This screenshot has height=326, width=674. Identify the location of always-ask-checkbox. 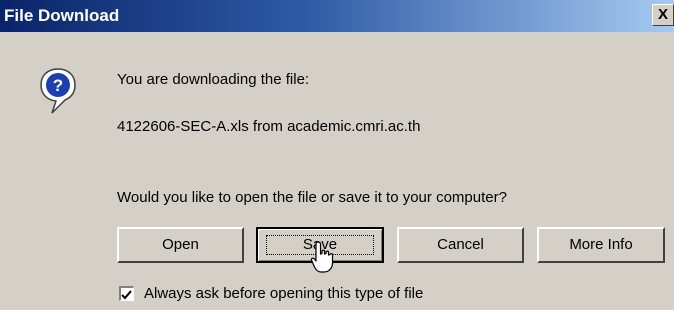
(126, 293).